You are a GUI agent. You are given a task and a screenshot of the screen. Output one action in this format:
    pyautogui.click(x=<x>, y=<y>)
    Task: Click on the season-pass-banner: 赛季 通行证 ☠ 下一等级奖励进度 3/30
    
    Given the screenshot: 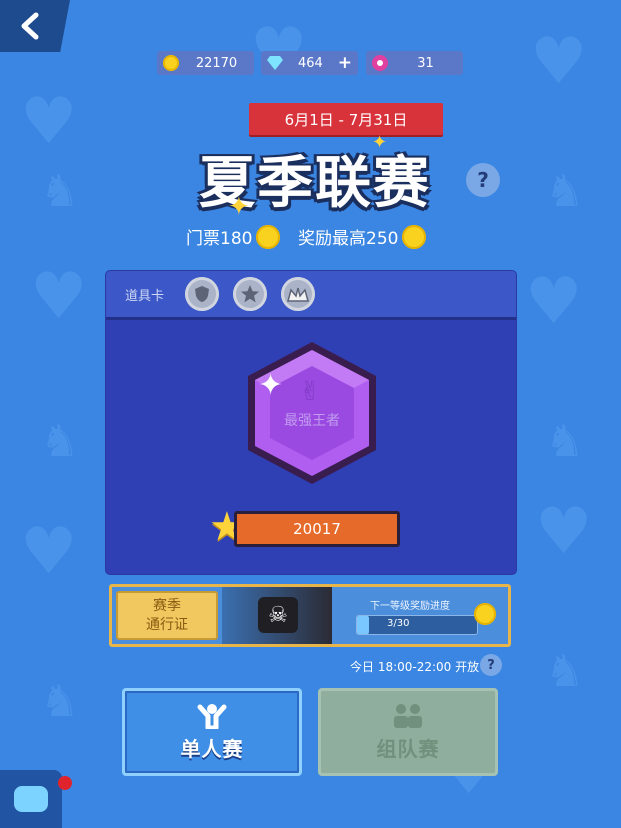 What is the action you would take?
    pyautogui.click(x=310, y=615)
    